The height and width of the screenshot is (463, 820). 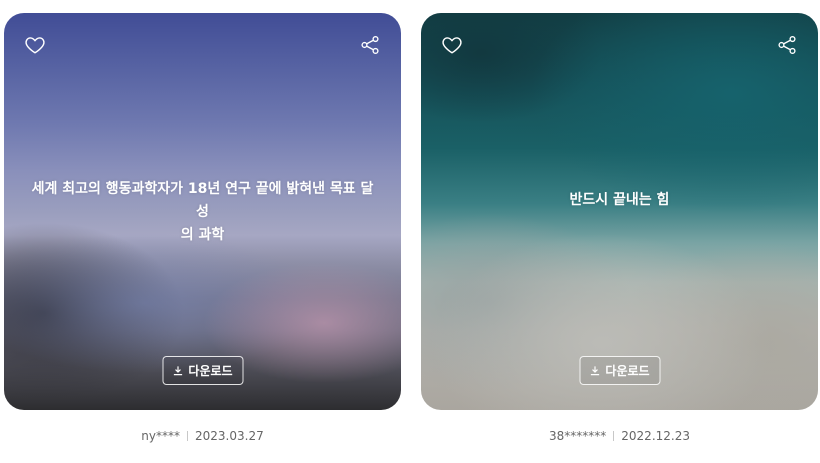 I want to click on date: 2023.03.27, so click(x=229, y=436).